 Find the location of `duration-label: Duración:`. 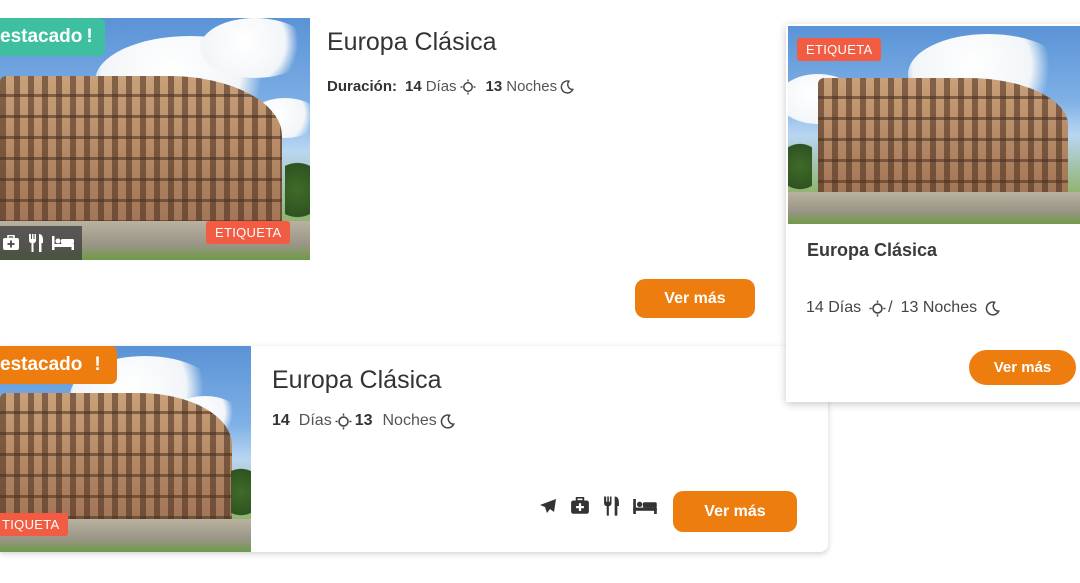

duration-label: Duración: is located at coordinates (362, 86).